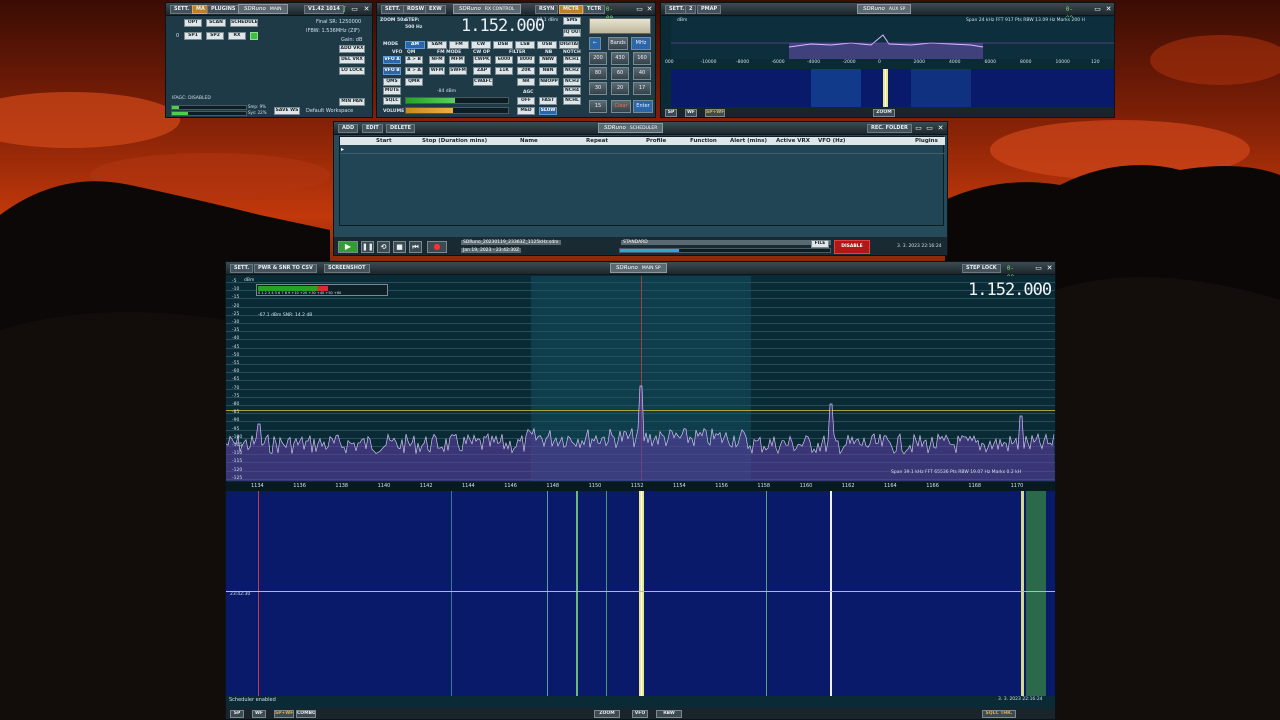  What do you see at coordinates (215, 36) in the screenshot?
I see `sp2-button: SP2` at bounding box center [215, 36].